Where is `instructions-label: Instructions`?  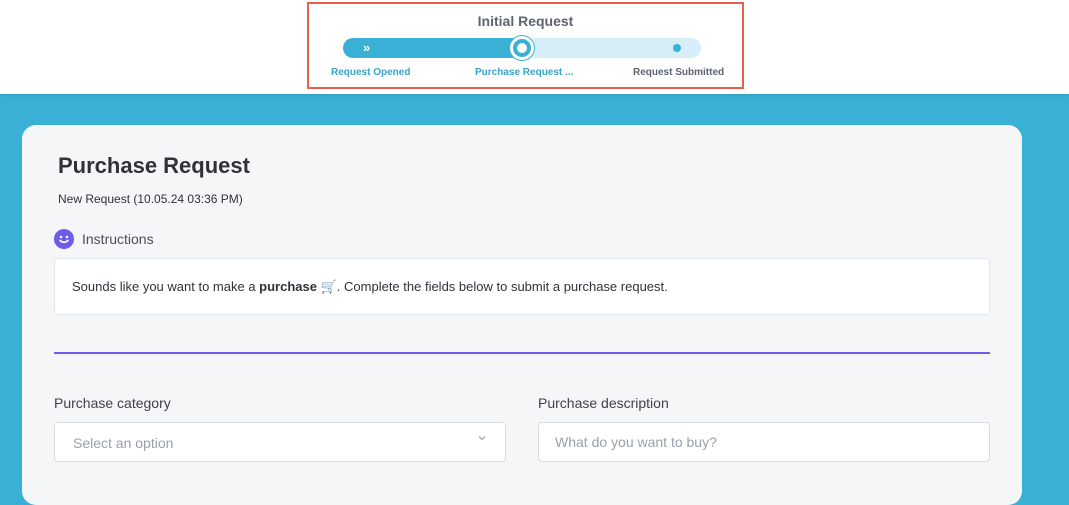 instructions-label: Instructions is located at coordinates (118, 239).